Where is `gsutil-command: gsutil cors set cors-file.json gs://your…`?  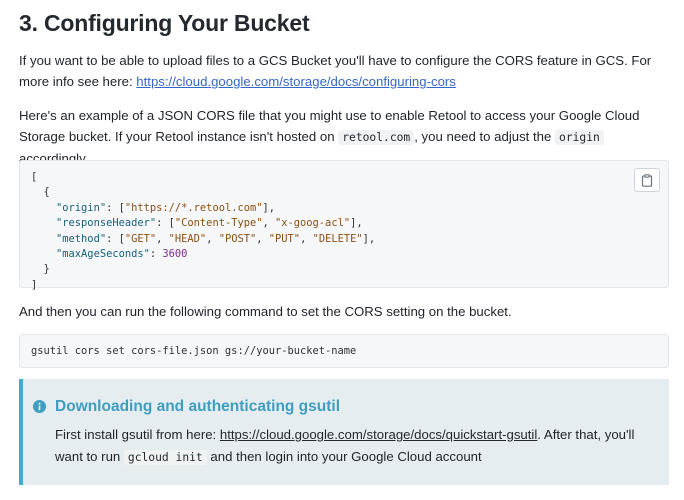
gsutil-command: gsutil cors set cors-file.json gs://your… is located at coordinates (194, 351).